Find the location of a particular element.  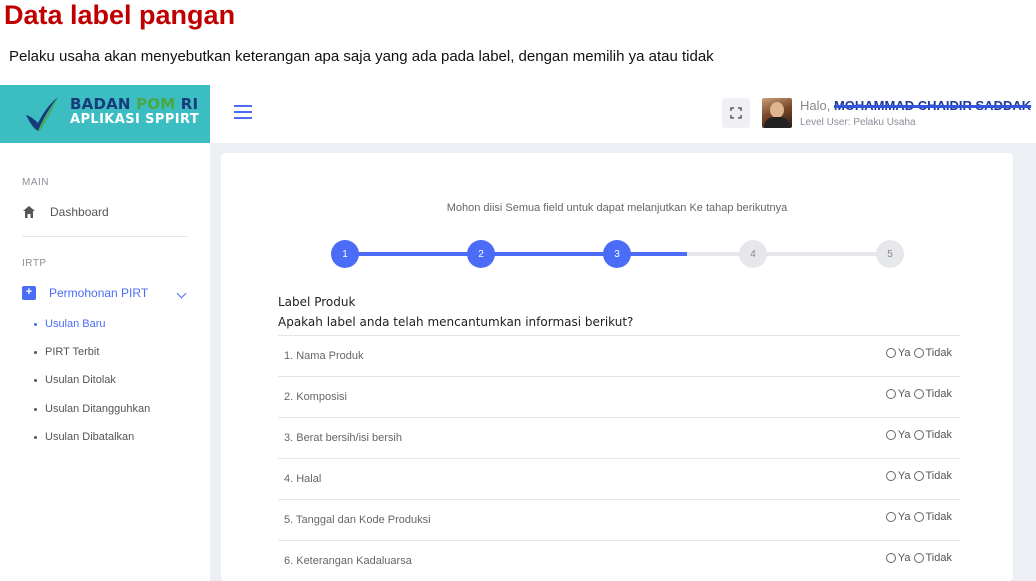

list-item: 1. Nama Produk Ya Tidak is located at coordinates (619, 355).